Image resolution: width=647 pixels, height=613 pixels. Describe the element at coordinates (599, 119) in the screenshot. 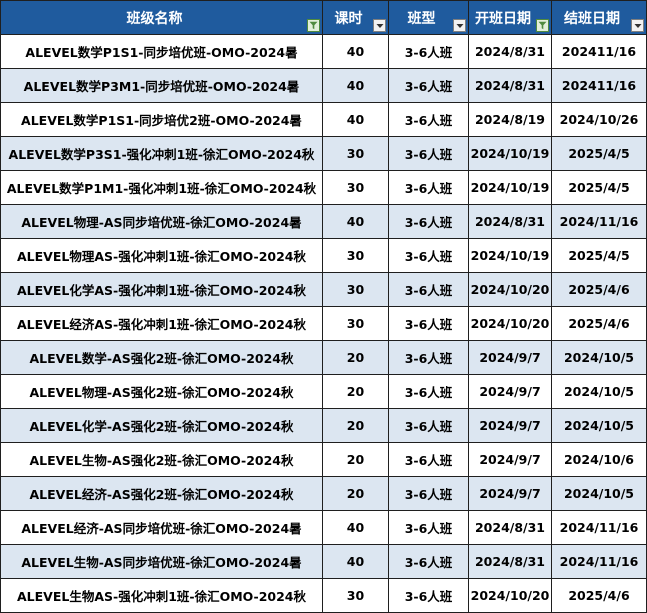

I see `end-date-cell: 2024/10/26` at that location.